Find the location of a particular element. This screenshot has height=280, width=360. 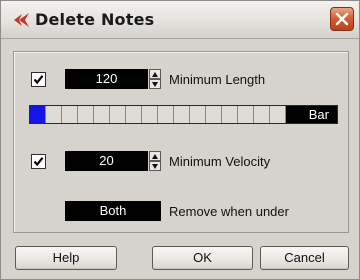

min-length-slider: Bar is located at coordinates (183, 114).